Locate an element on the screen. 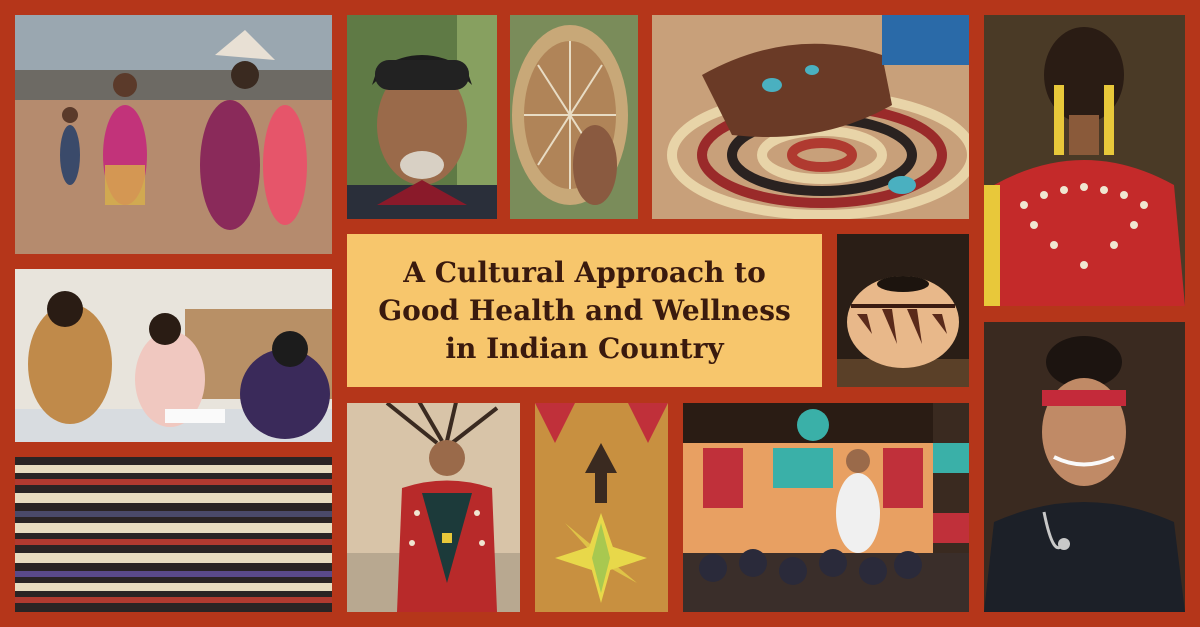 The image size is (1200, 627). woven-textile-photo is located at coordinates (173, 534).